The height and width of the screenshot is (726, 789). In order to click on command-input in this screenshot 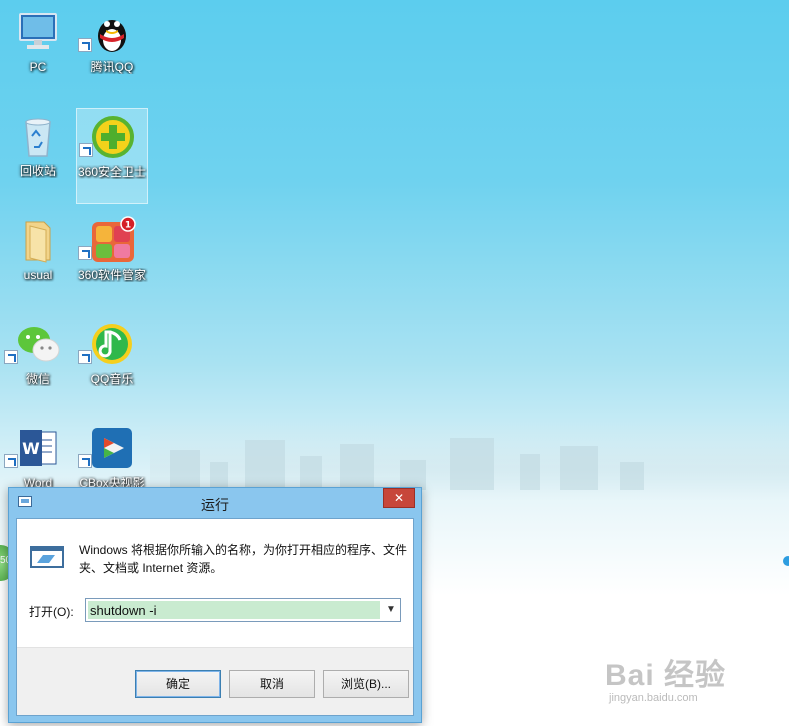, I will do `click(234, 610)`.